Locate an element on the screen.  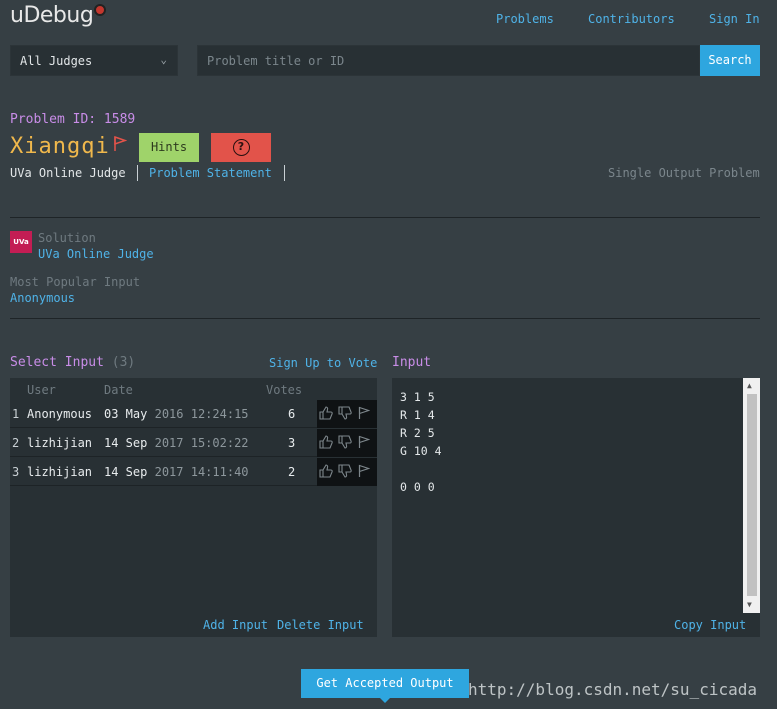
scroll-up-icon: ▲ is located at coordinates (749, 385).